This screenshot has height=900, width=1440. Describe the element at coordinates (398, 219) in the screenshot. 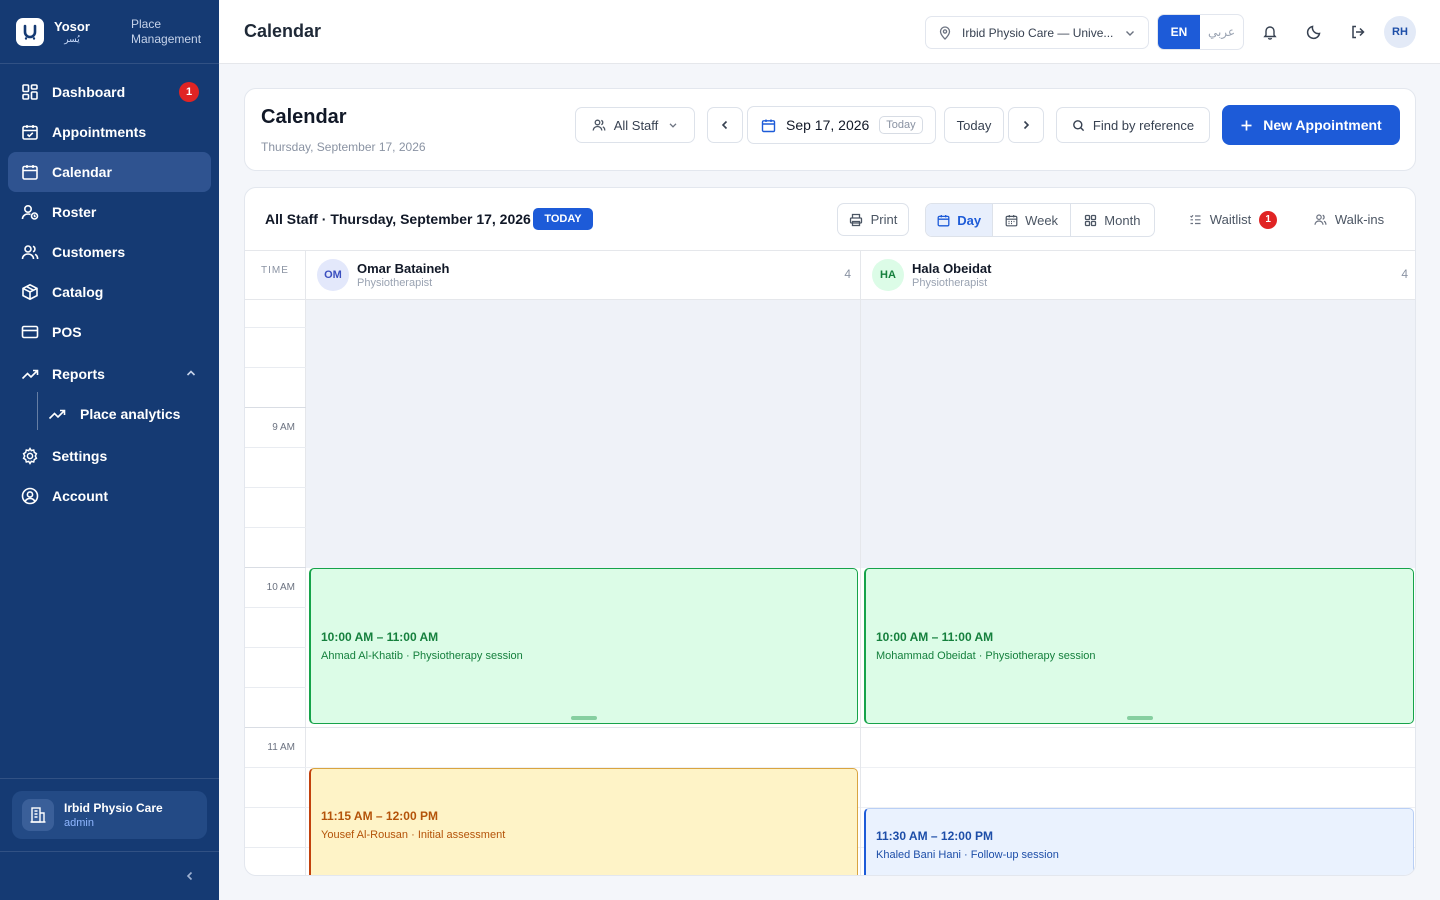

I see `calendar-view-title: All Staff · Thursday, September 17, 2026` at that location.